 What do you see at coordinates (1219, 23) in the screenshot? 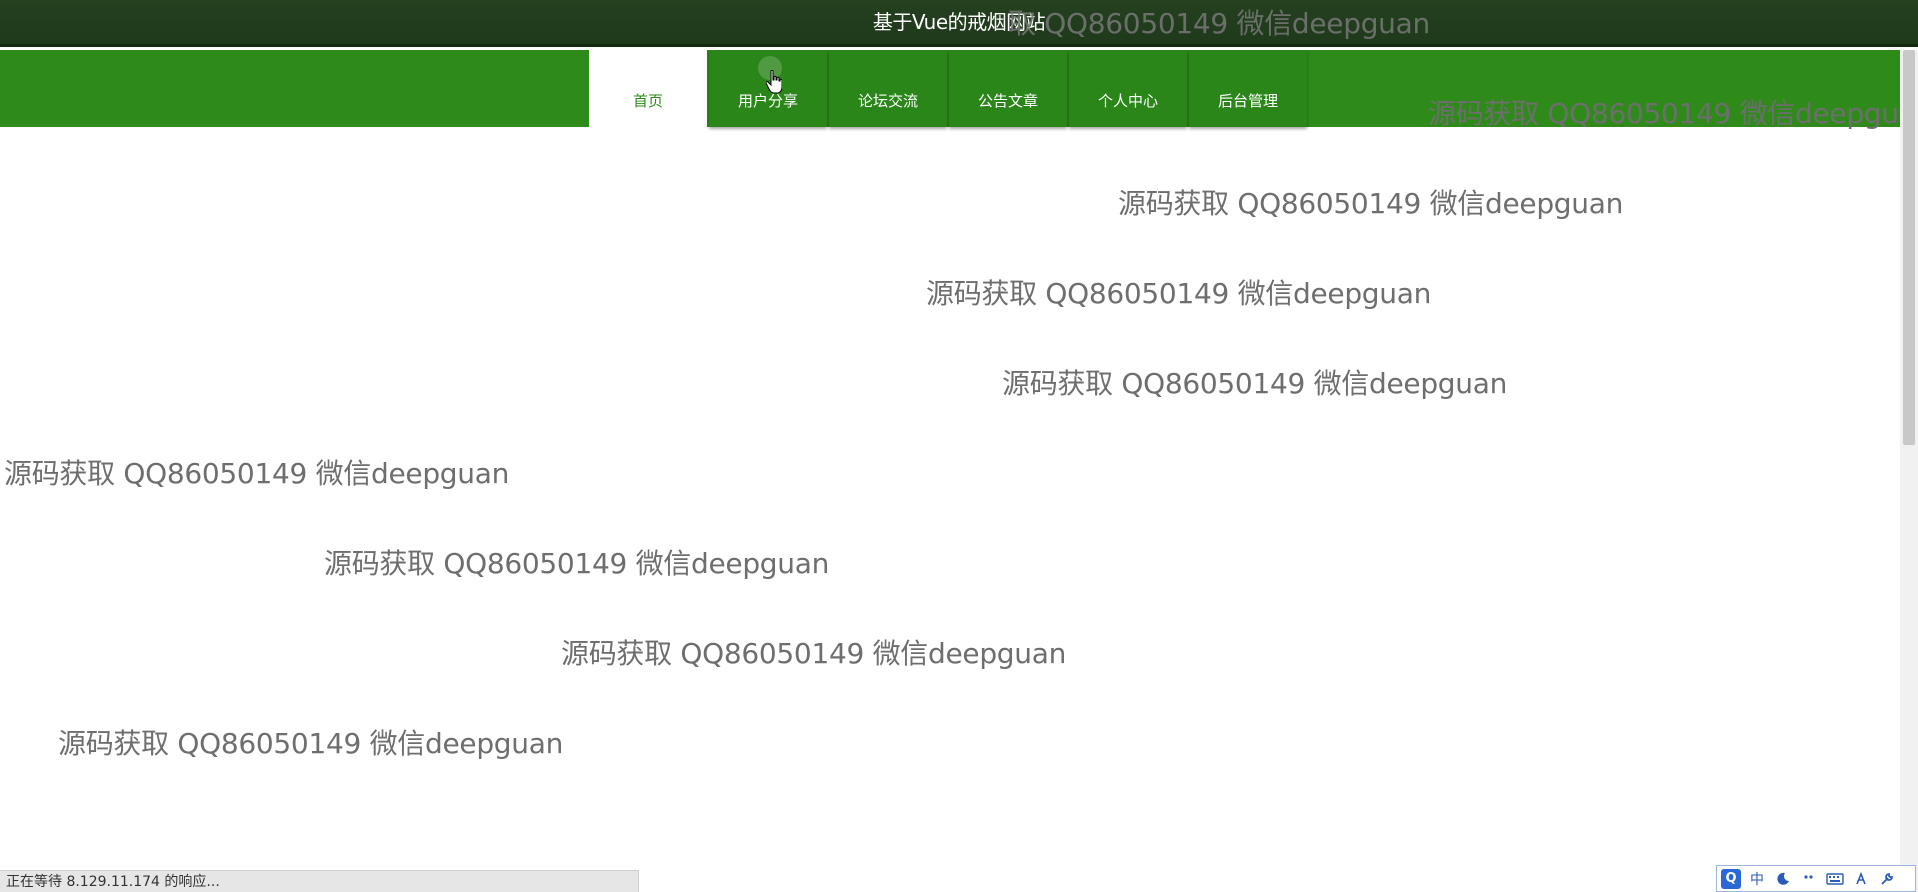
I see `watermark-text: 取 QQ86050149 微信deepguan` at bounding box center [1219, 23].